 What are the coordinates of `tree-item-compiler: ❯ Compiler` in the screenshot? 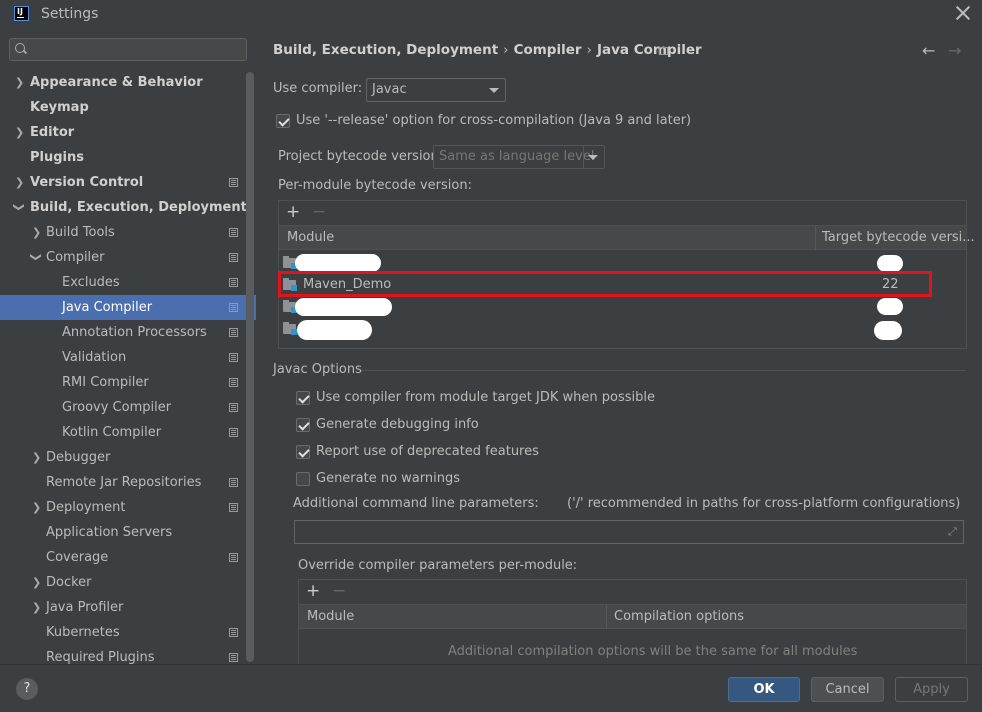 It's located at (128, 257).